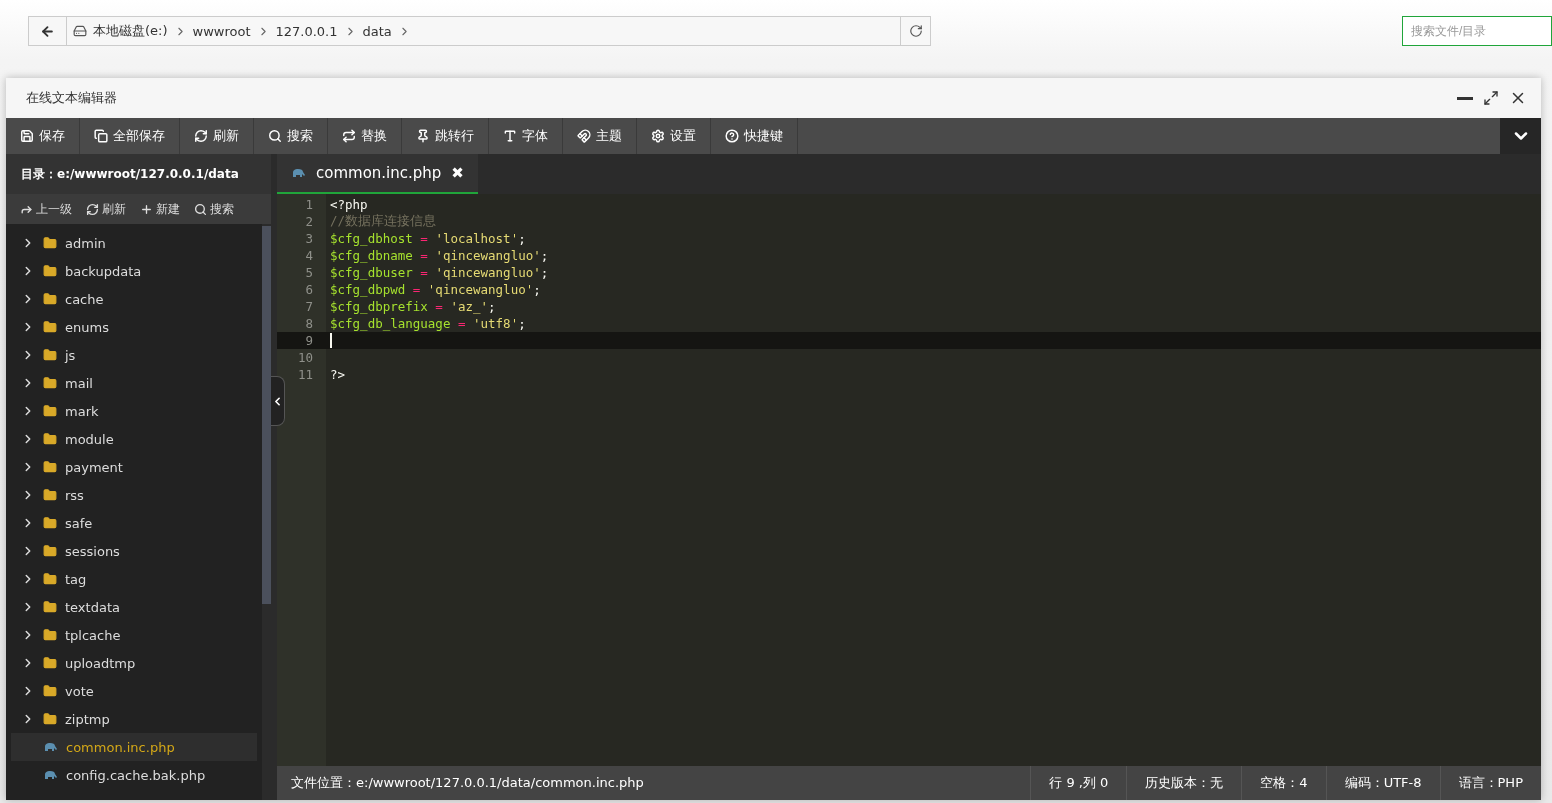 The height and width of the screenshot is (803, 1552). Describe the element at coordinates (457, 173) in the screenshot. I see `tab-close-button: ✖` at that location.